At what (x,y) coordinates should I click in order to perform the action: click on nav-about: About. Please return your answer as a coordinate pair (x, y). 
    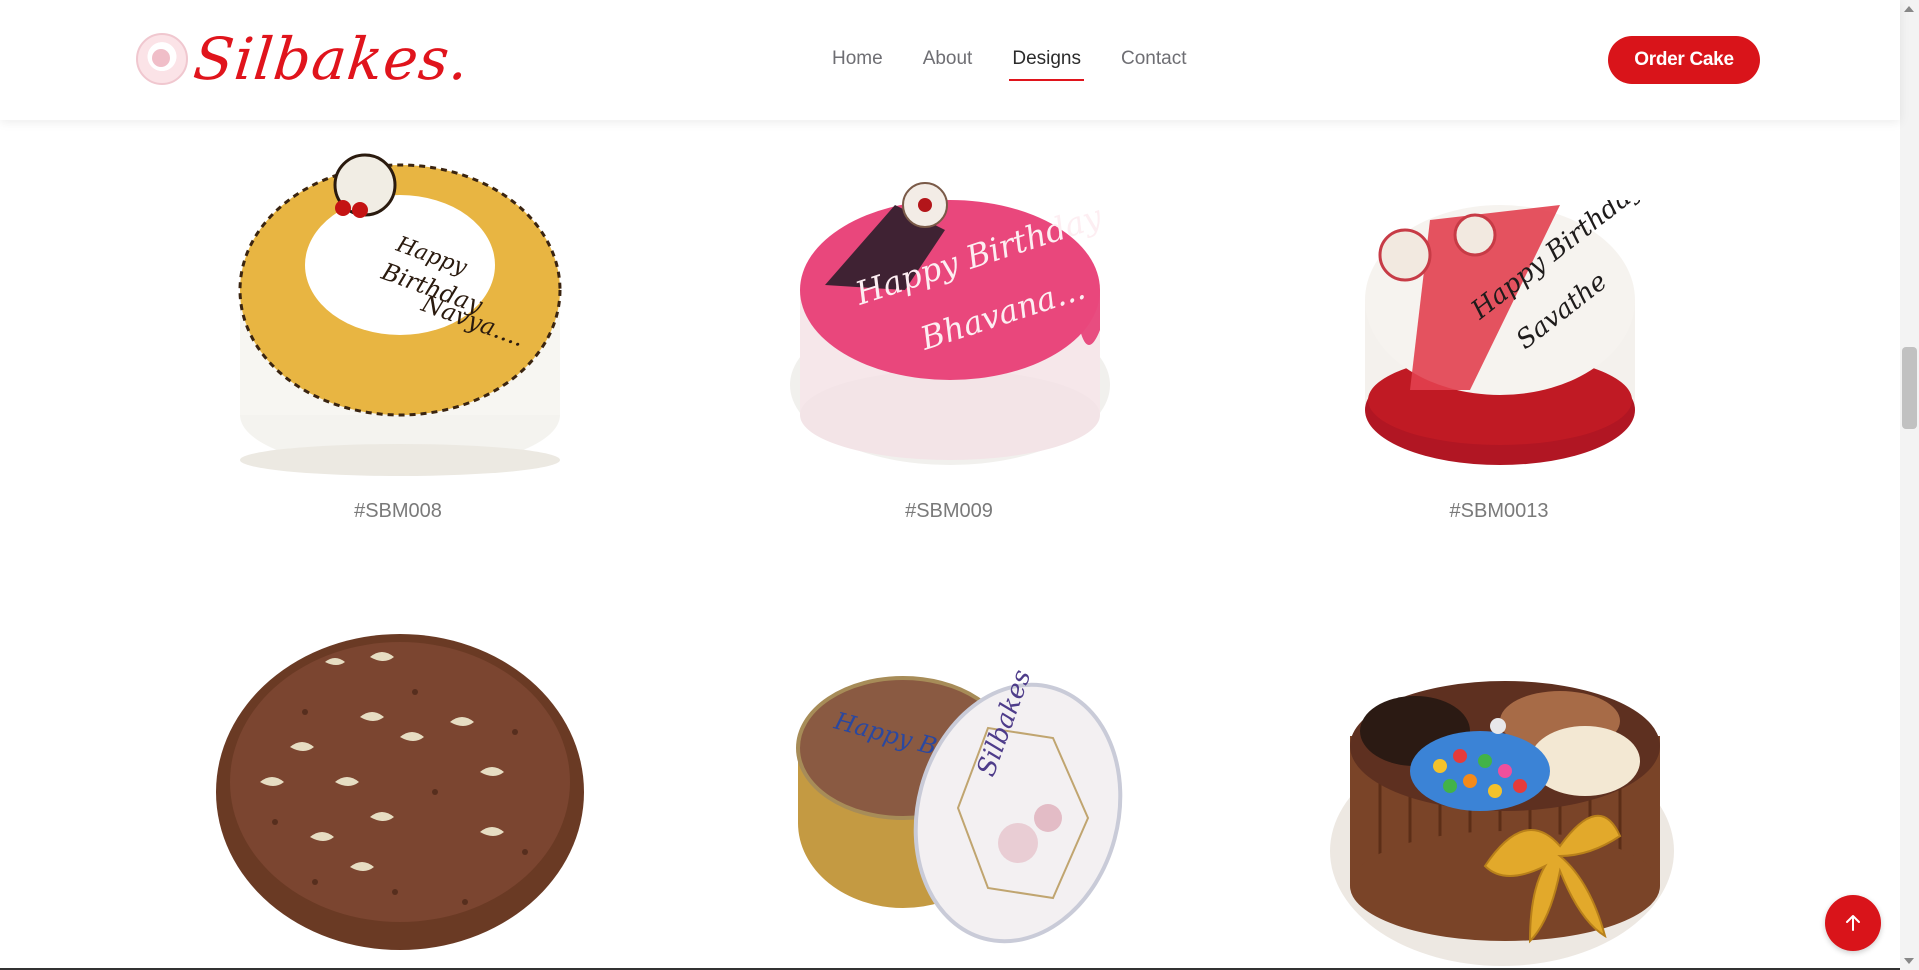
    Looking at the image, I should click on (948, 63).